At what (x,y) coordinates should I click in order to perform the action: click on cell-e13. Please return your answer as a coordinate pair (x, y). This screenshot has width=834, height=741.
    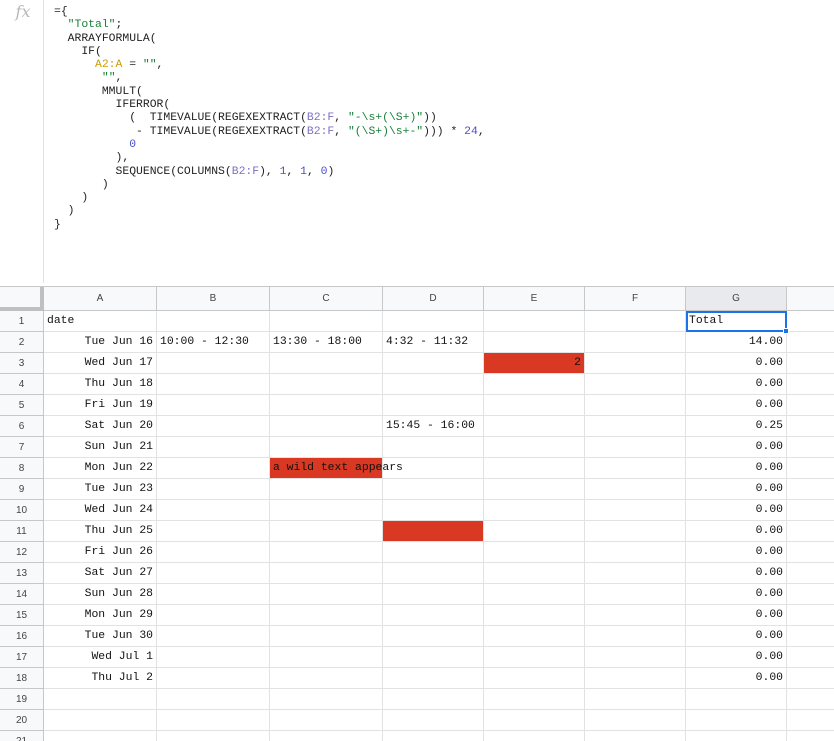
    Looking at the image, I should click on (534, 573).